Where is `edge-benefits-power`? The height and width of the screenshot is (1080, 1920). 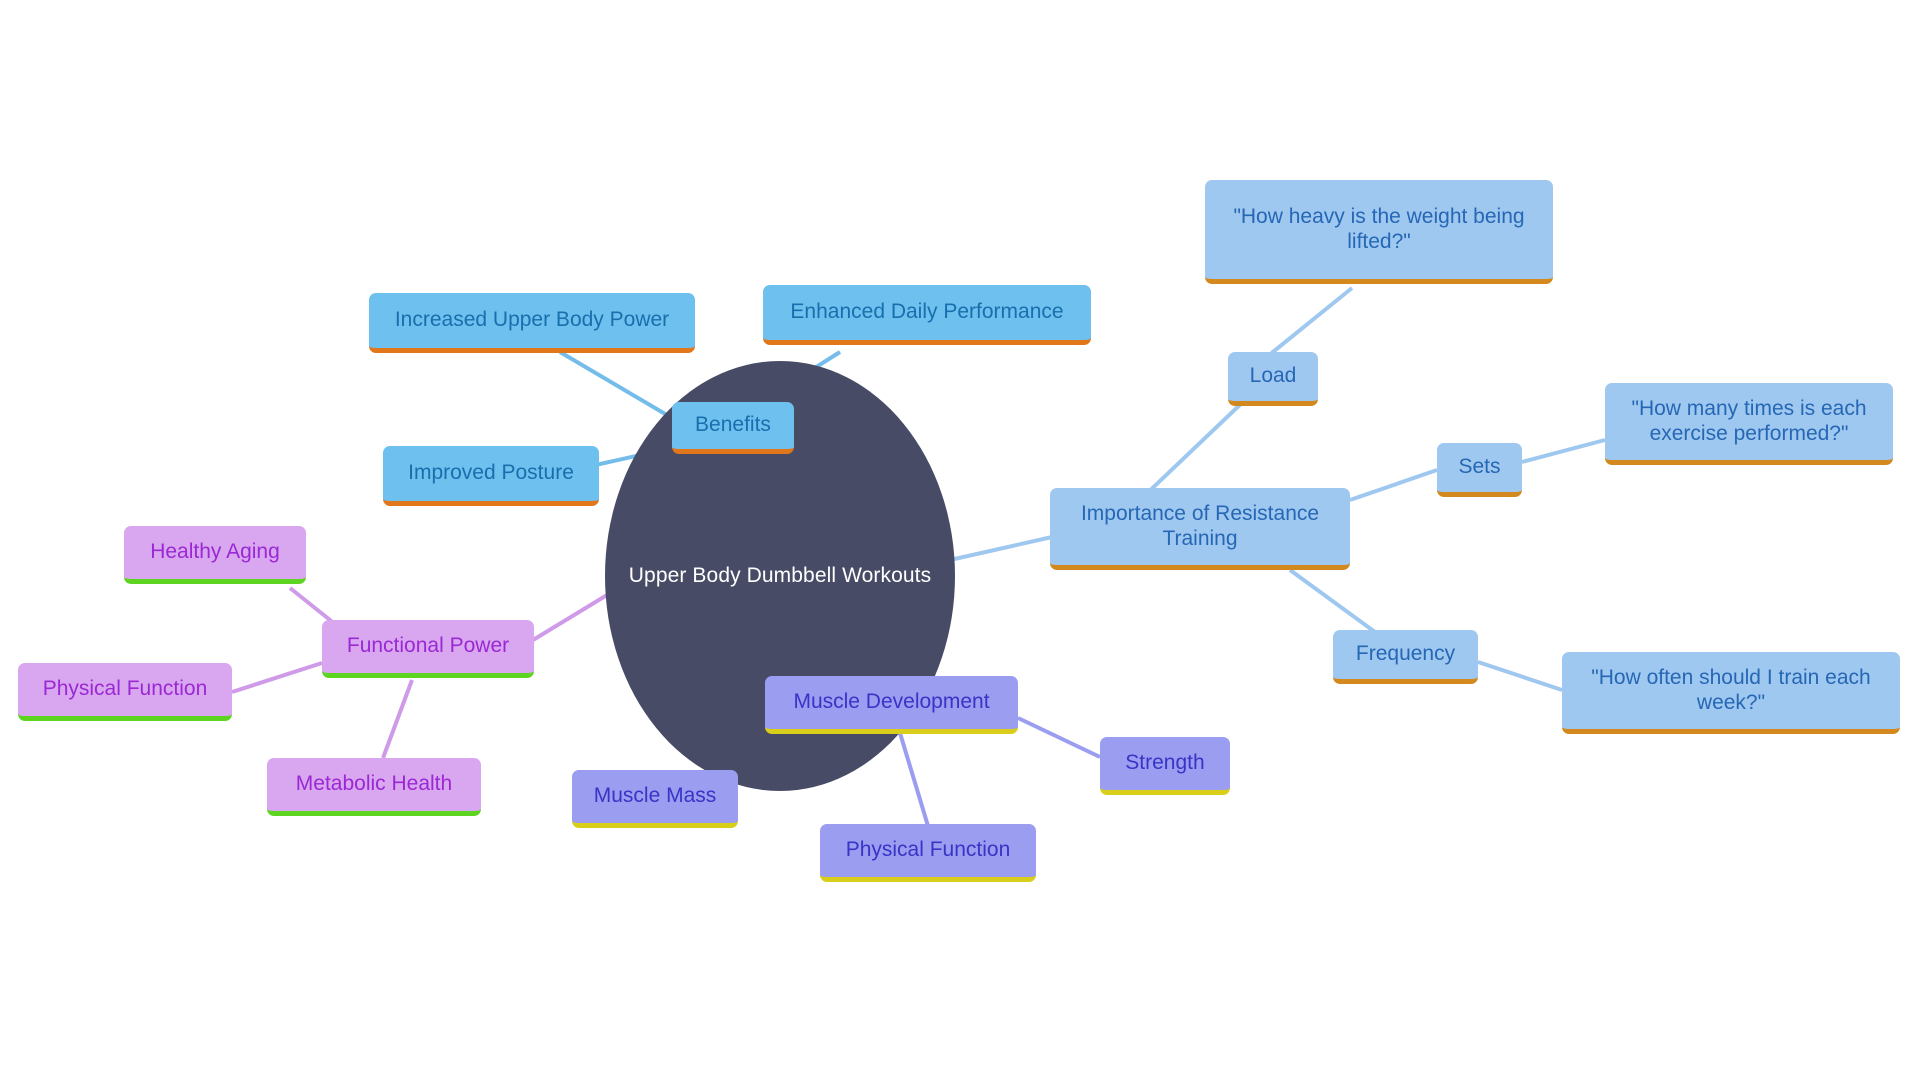
edge-benefits-power is located at coordinates (616, 385).